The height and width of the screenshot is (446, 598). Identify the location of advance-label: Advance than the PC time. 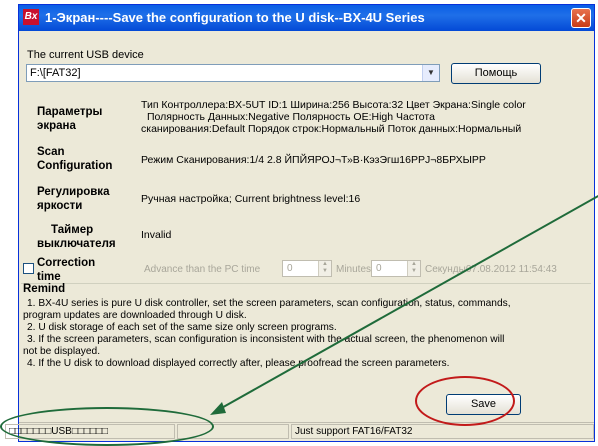
(202, 269).